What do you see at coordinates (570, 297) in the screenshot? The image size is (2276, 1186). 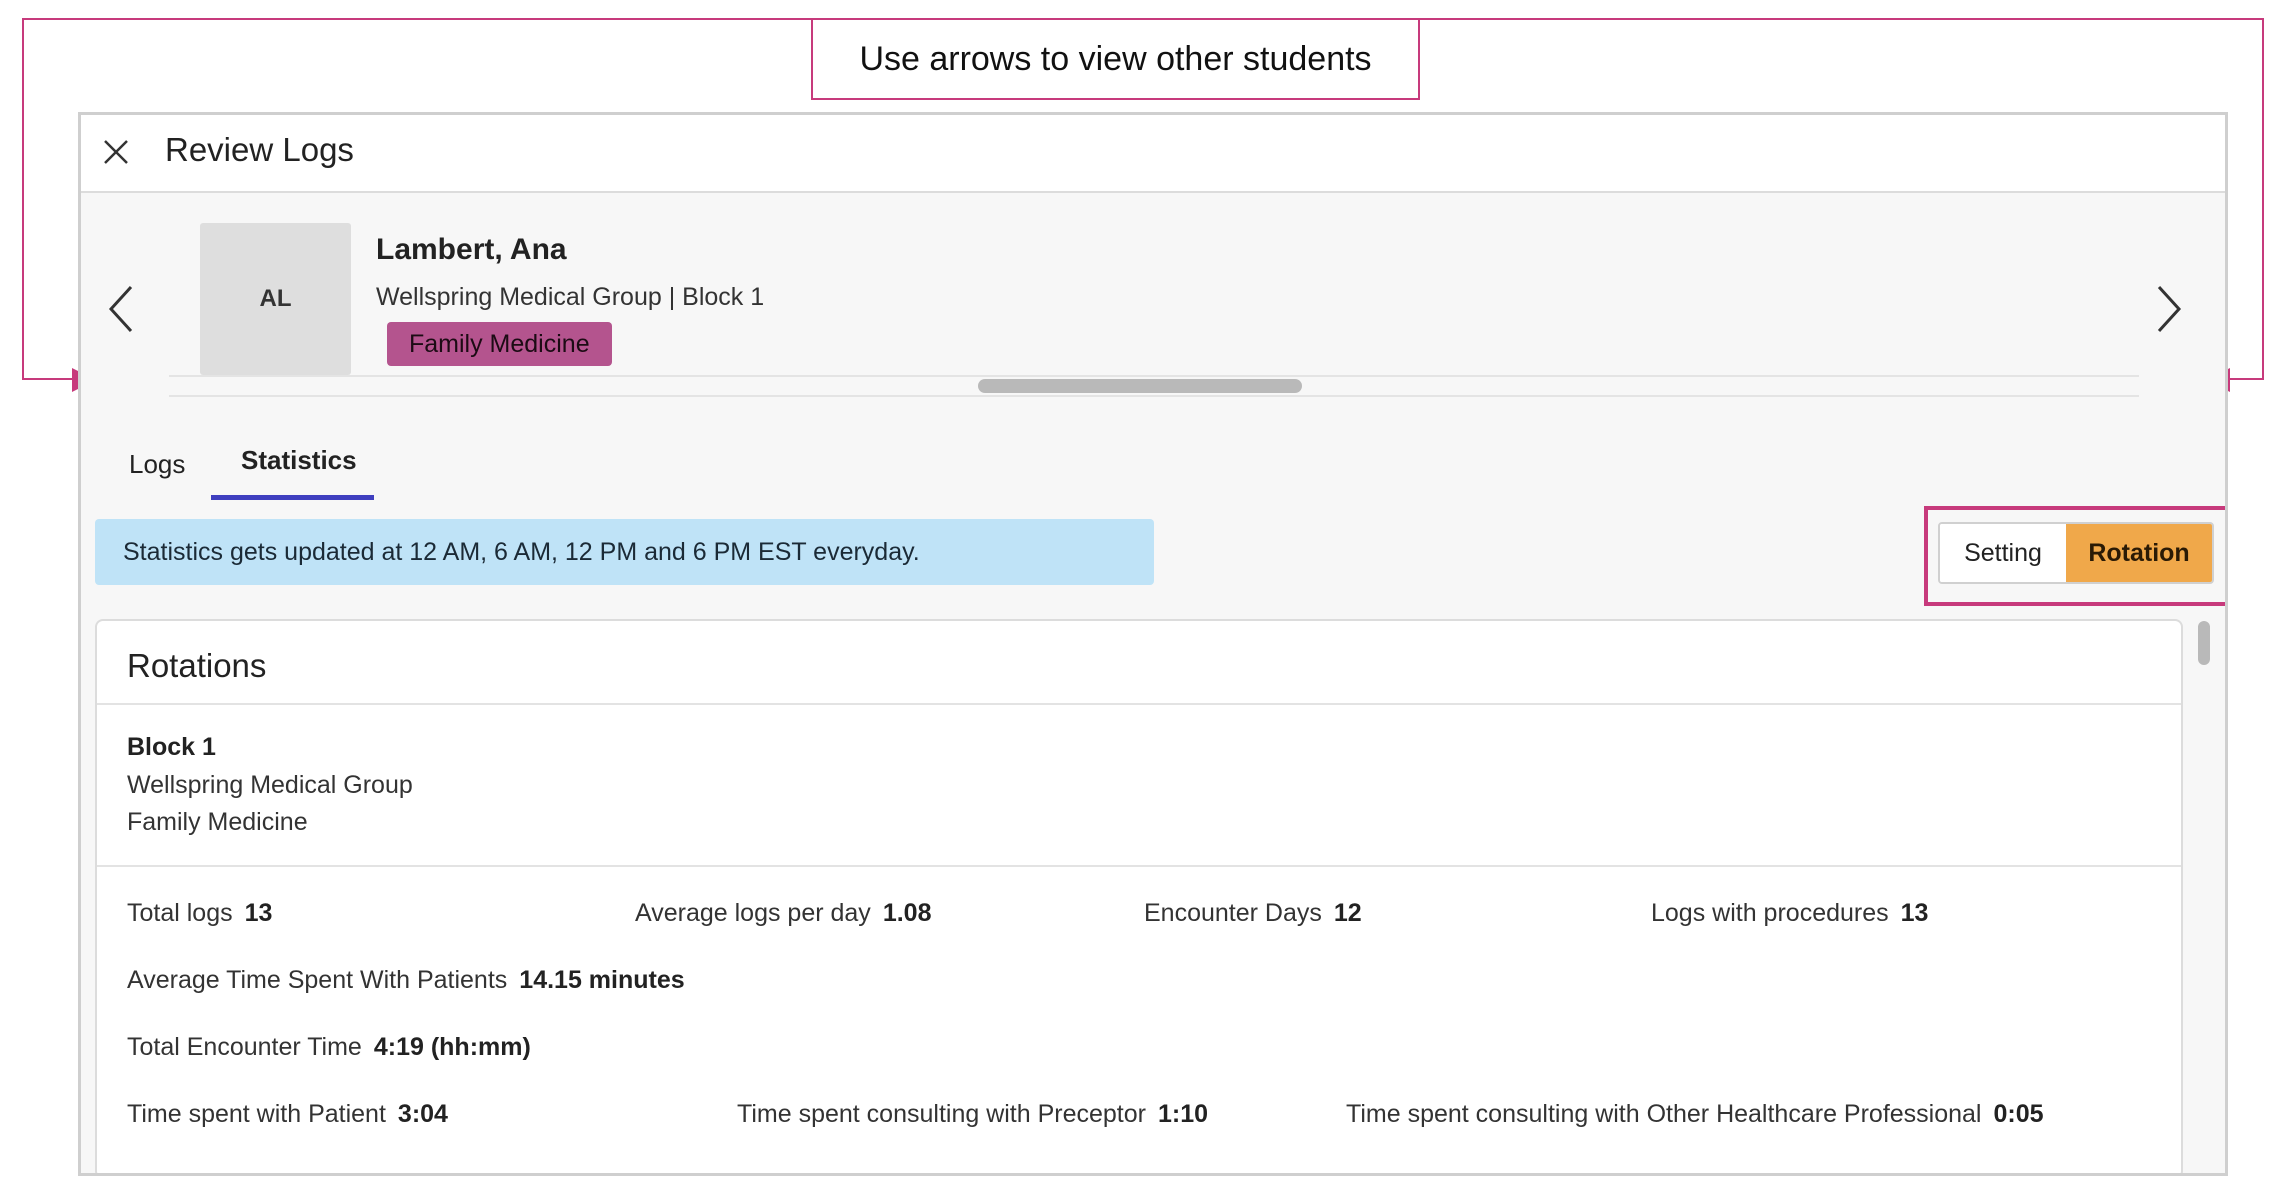 I see `student-meta: Wellspring Medical Group | Block 1` at bounding box center [570, 297].